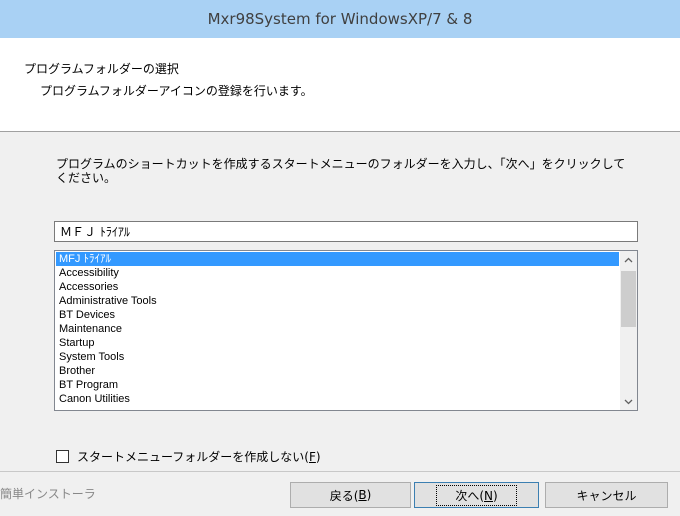 This screenshot has height=516, width=680. Describe the element at coordinates (337, 287) in the screenshot. I see `folder-list-item: Accessories` at that location.